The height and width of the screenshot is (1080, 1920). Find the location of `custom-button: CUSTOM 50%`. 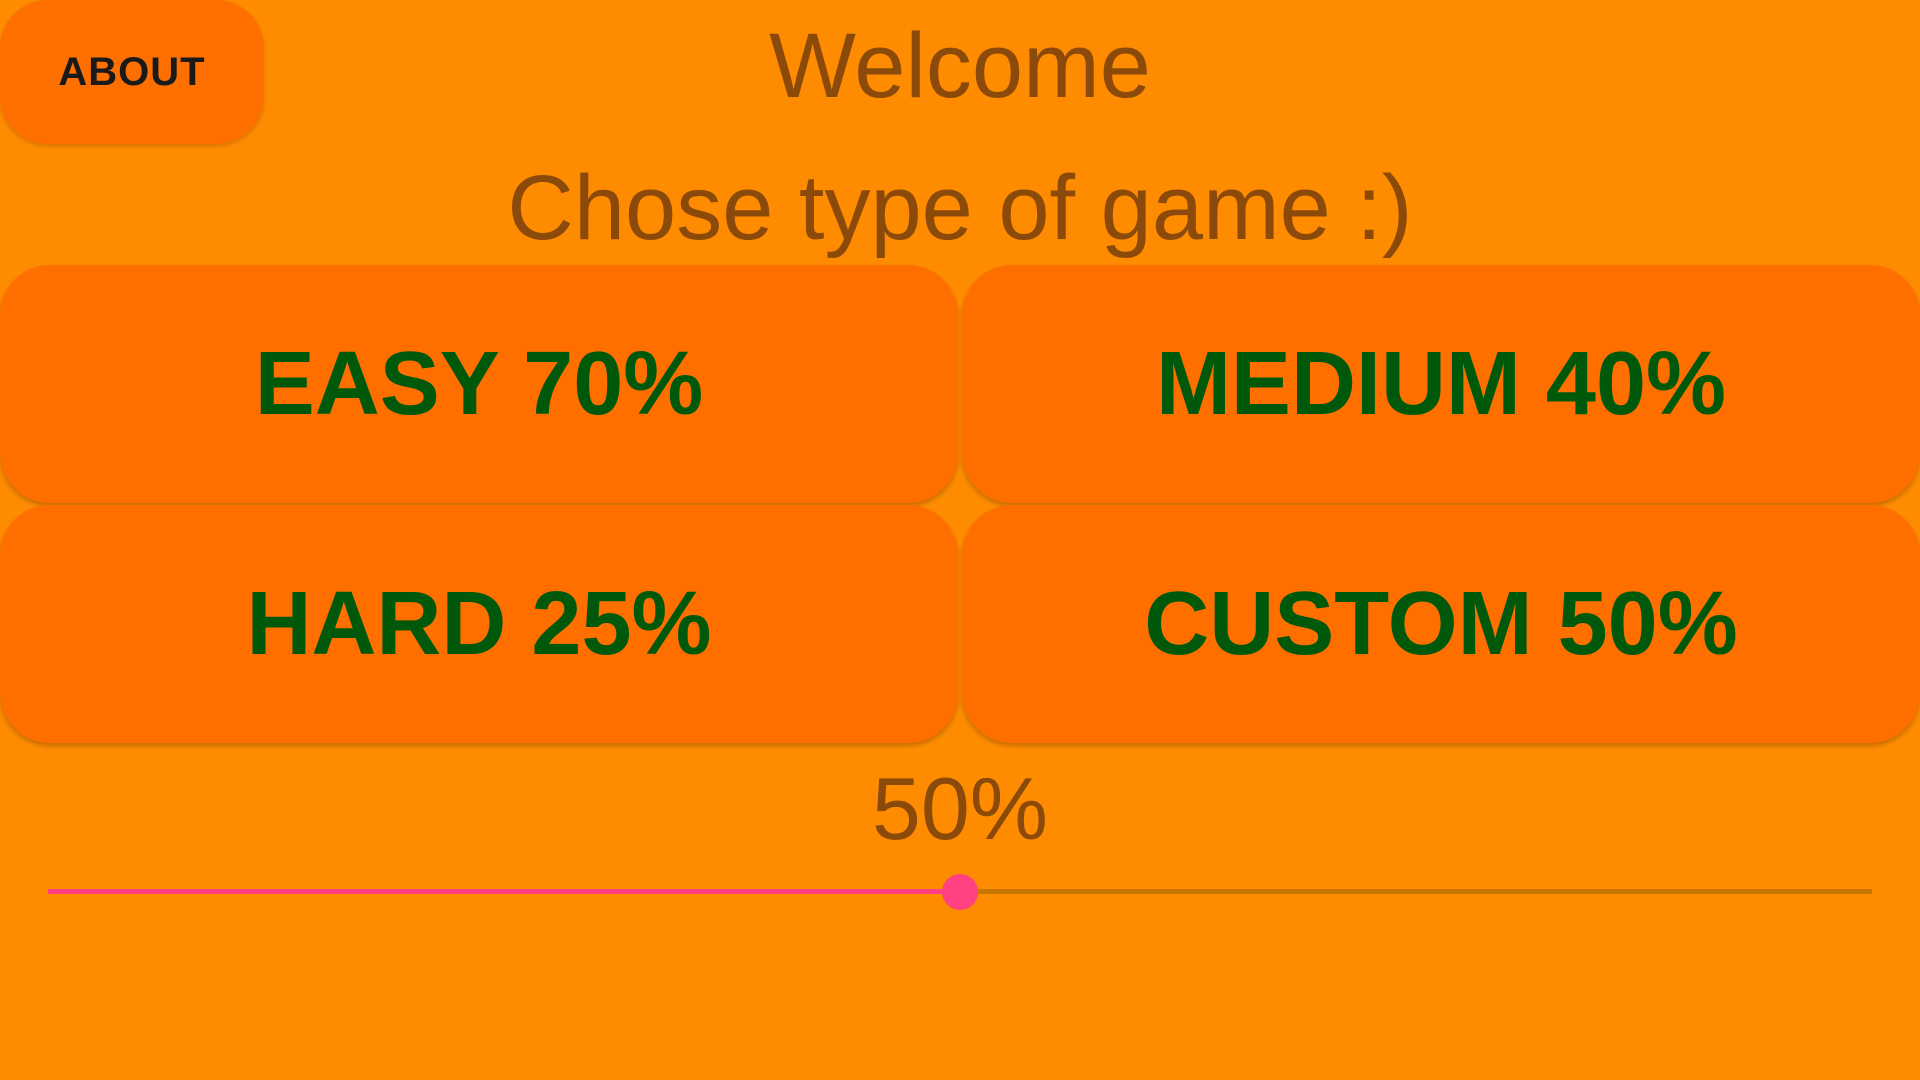

custom-button: CUSTOM 50% is located at coordinates (1441, 624).